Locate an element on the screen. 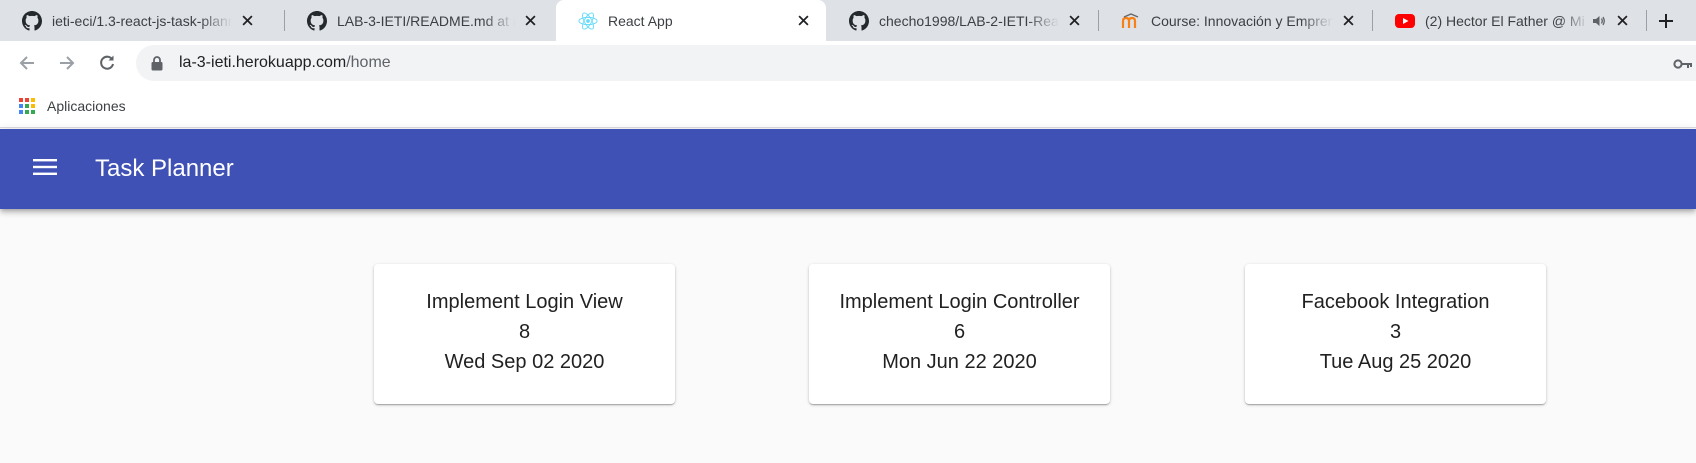 The image size is (1696, 463). task-priority: 8 is located at coordinates (524, 332).